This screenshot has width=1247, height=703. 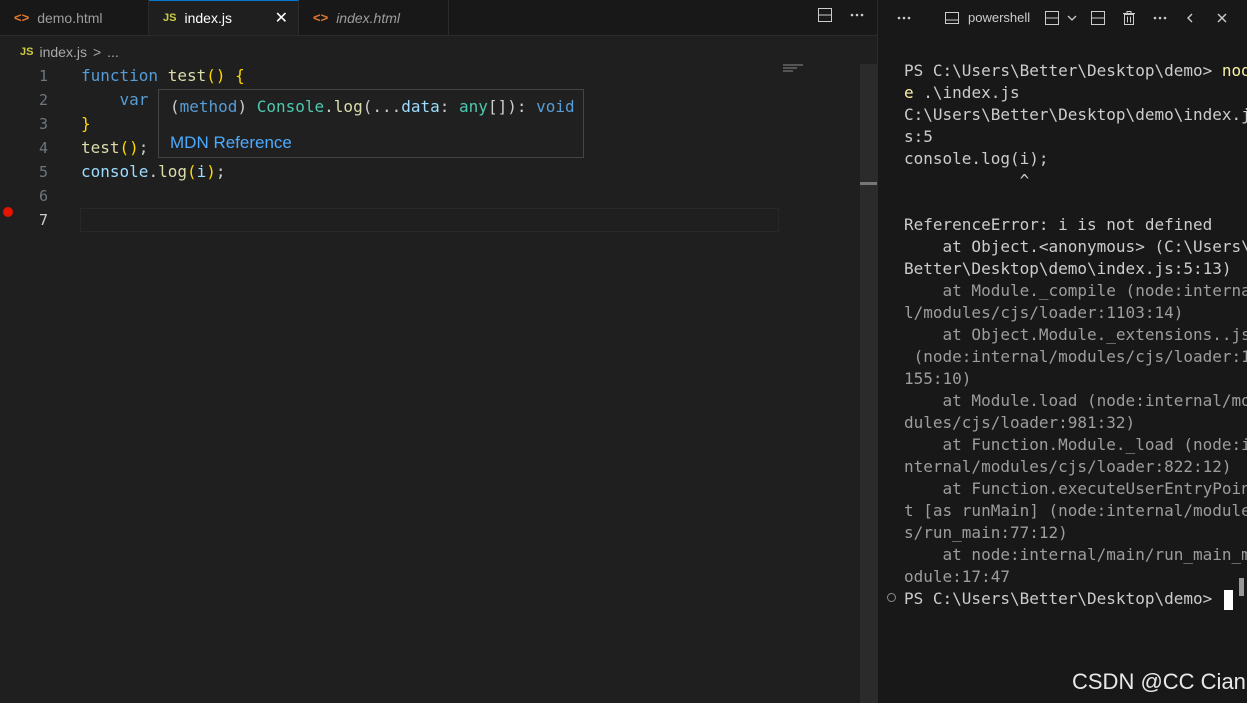 What do you see at coordinates (957, 576) in the screenshot?
I see `terminal-line: odule:17:47` at bounding box center [957, 576].